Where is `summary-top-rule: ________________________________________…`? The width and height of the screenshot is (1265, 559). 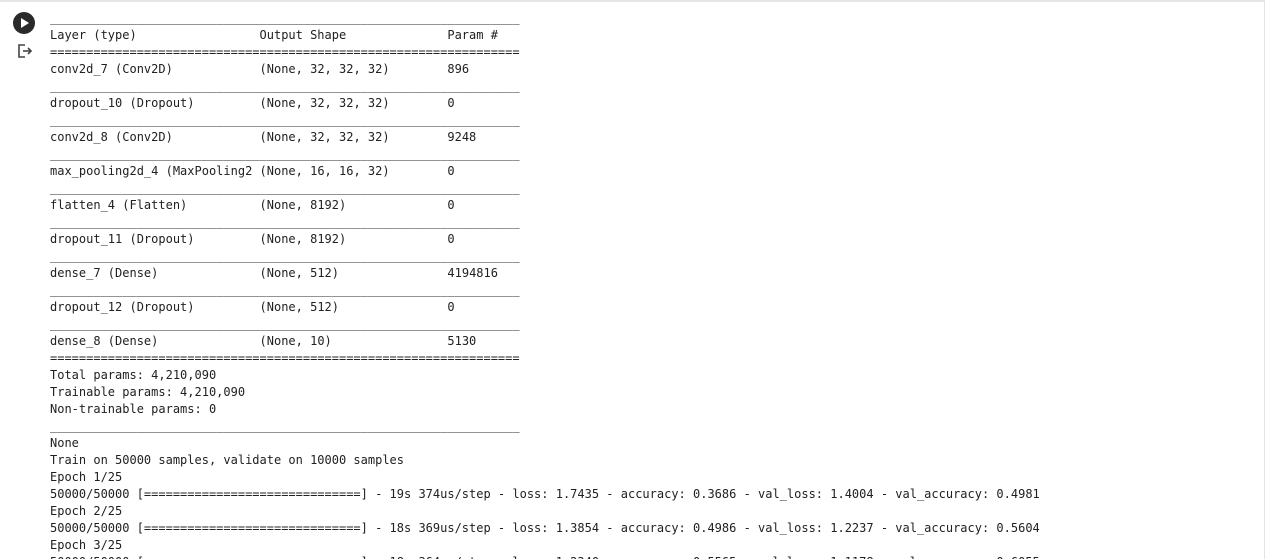 summary-top-rule: ________________________________________… is located at coordinates (285, 18).